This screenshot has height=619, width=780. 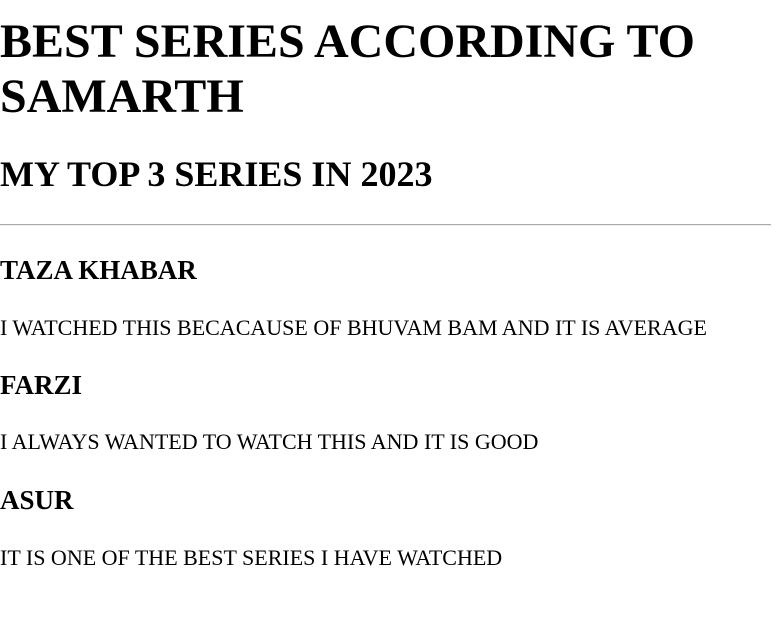 What do you see at coordinates (385, 225) in the screenshot?
I see `divider` at bounding box center [385, 225].